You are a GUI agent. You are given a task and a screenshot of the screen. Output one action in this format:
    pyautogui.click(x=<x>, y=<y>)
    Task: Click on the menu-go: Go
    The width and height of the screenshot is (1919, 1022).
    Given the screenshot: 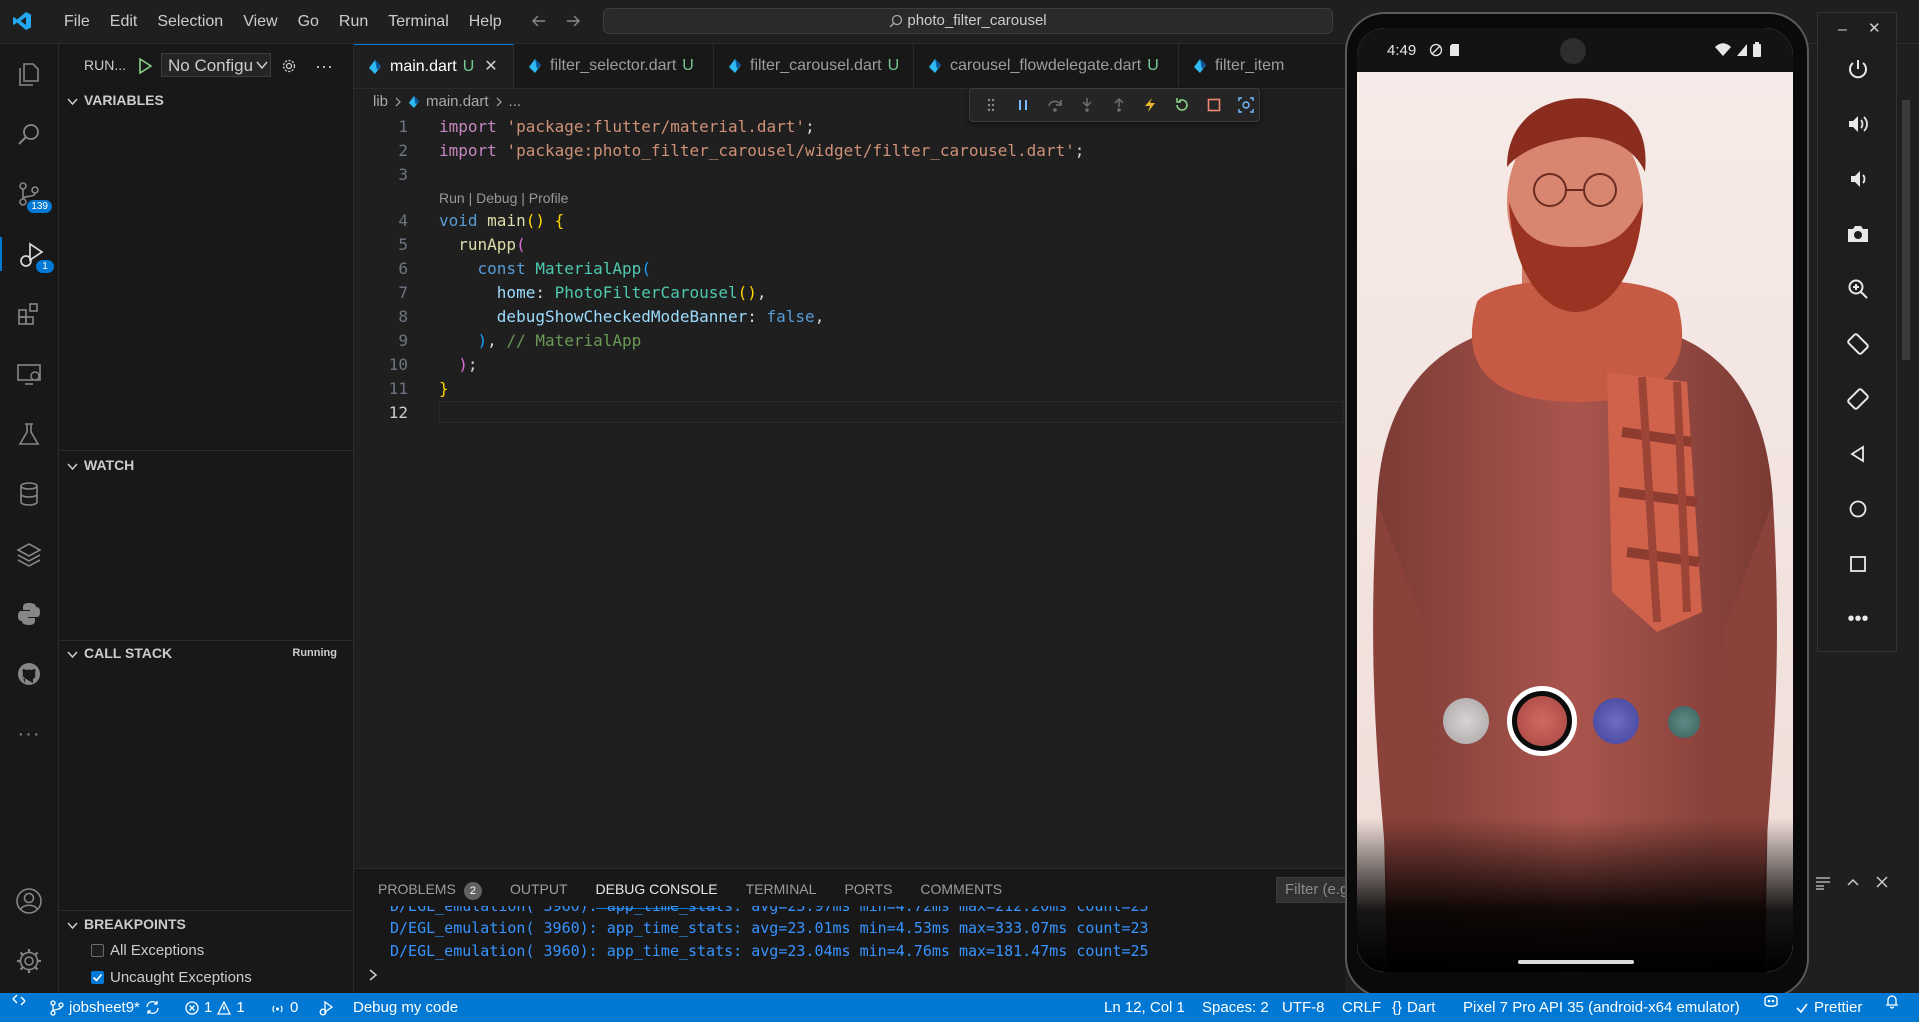 What is the action you would take?
    pyautogui.click(x=308, y=21)
    